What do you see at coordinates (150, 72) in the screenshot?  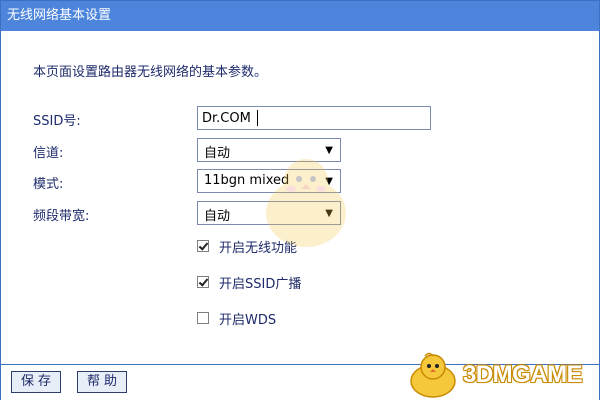 I see `page-description: 本页面设置路由器无线网络的基本参数。` at bounding box center [150, 72].